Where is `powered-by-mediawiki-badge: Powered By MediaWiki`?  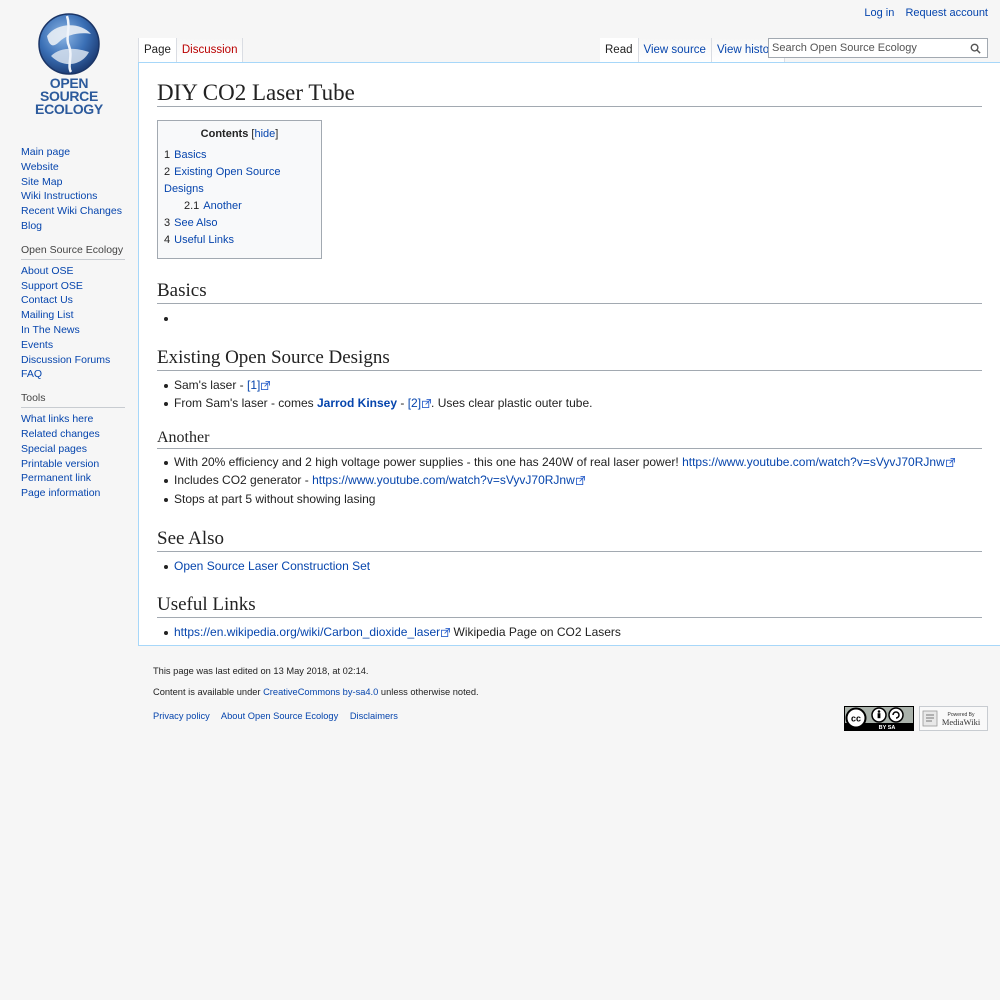
powered-by-mediawiki-badge: Powered By MediaWiki is located at coordinates (953, 718).